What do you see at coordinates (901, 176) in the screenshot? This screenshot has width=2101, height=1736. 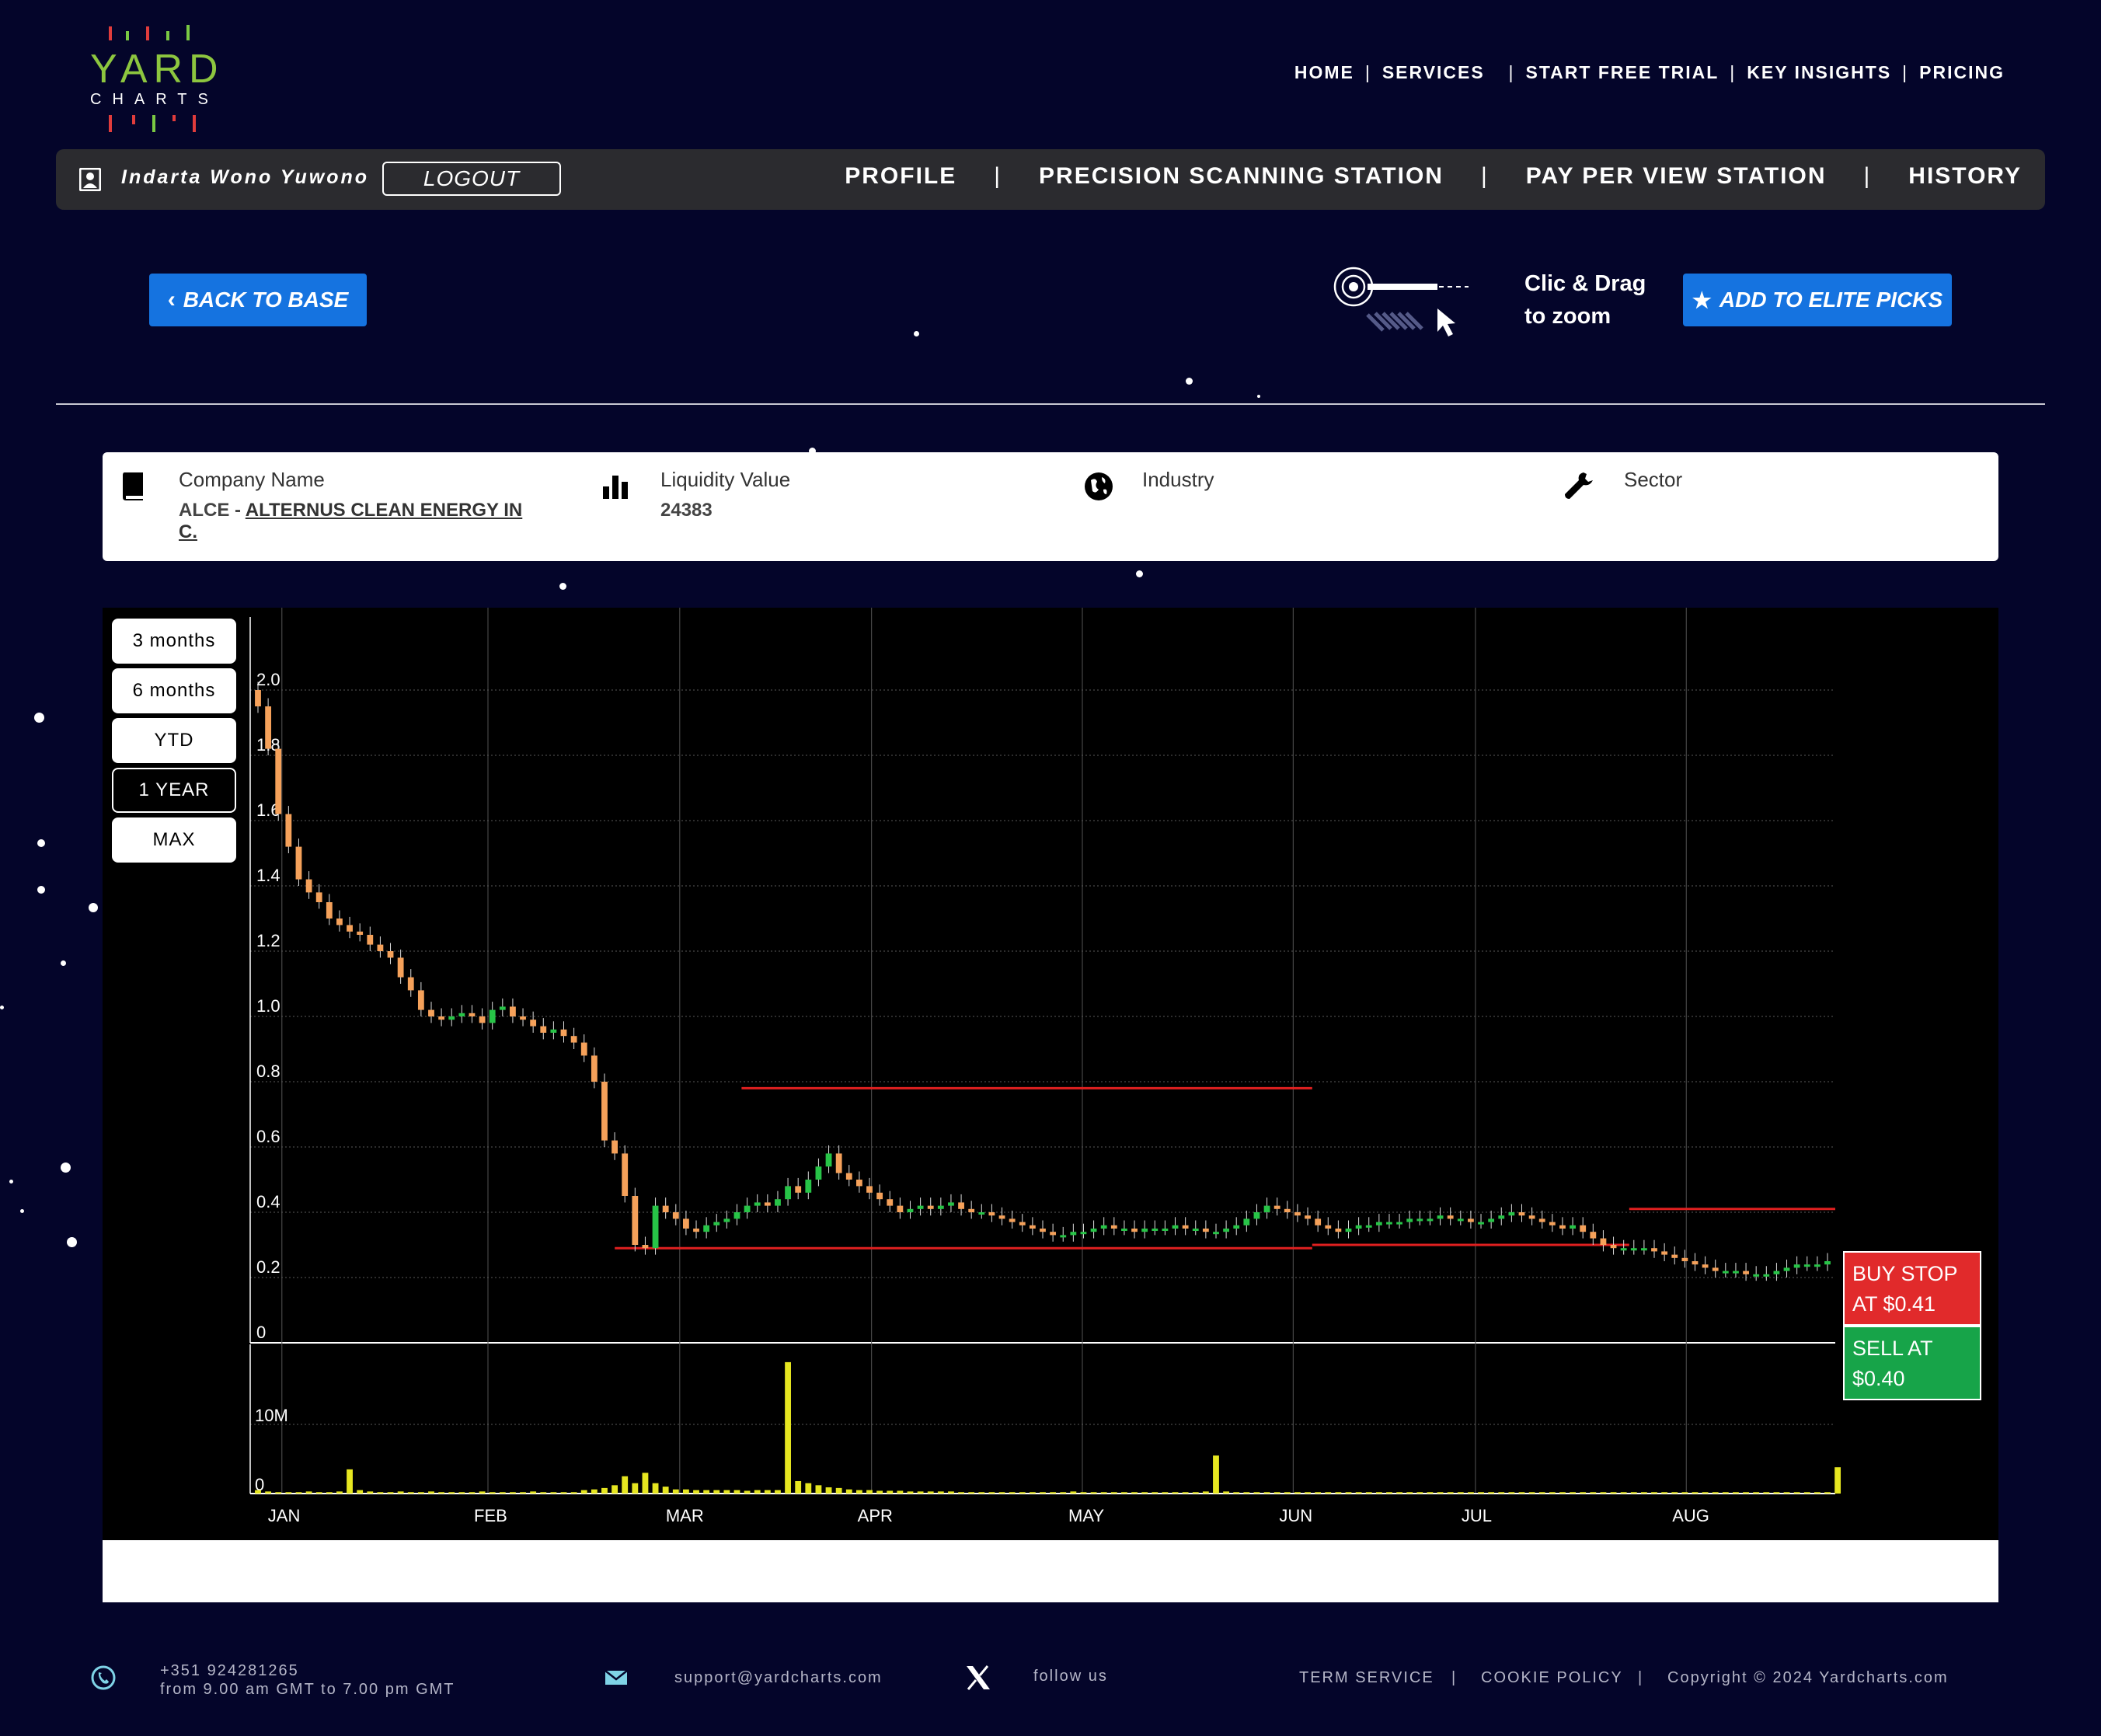 I see `nav-profile: PROFILE` at bounding box center [901, 176].